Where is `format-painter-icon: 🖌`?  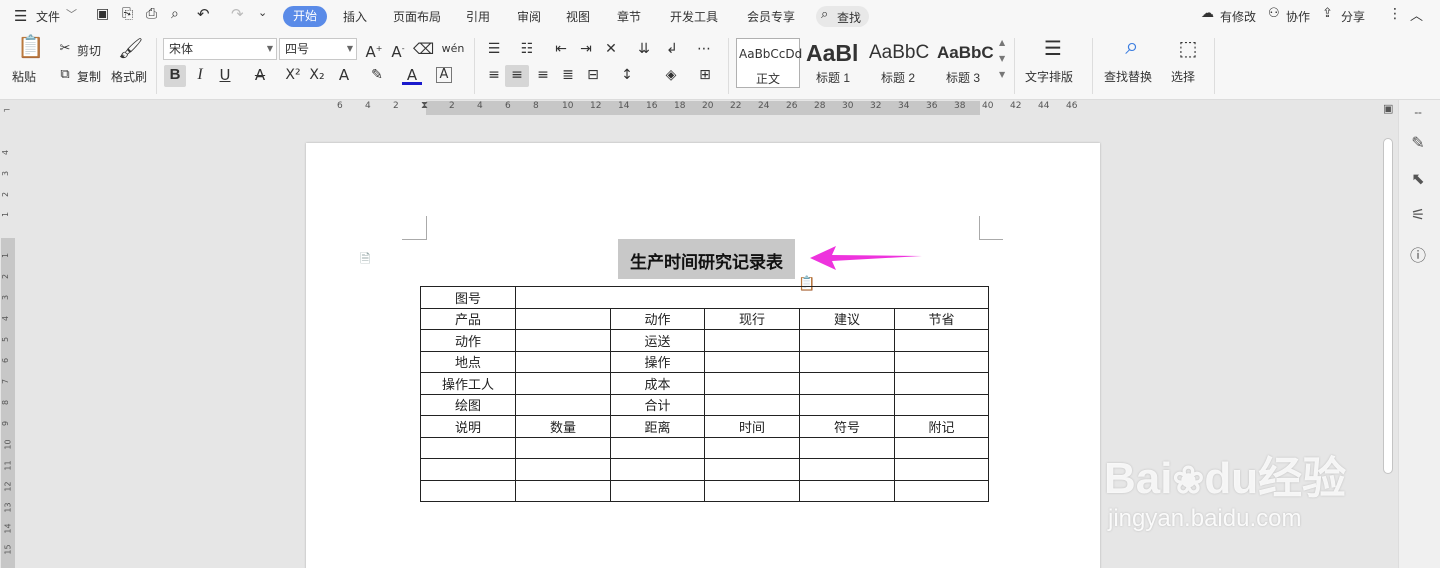 format-painter-icon: 🖌 is located at coordinates (130, 51).